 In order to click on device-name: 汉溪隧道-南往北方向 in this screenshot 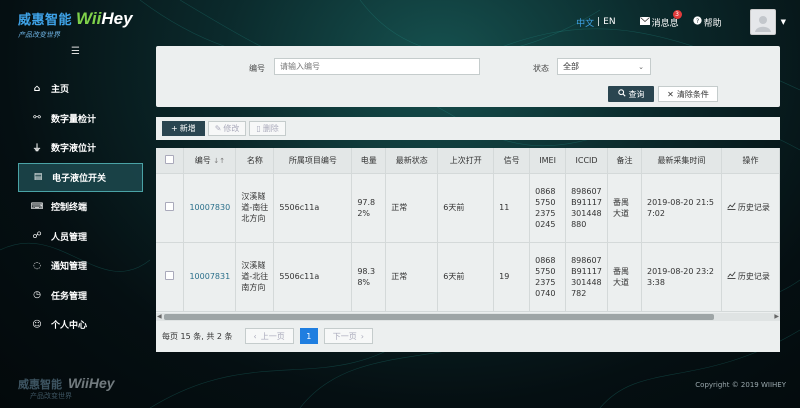, I will do `click(255, 208)`.